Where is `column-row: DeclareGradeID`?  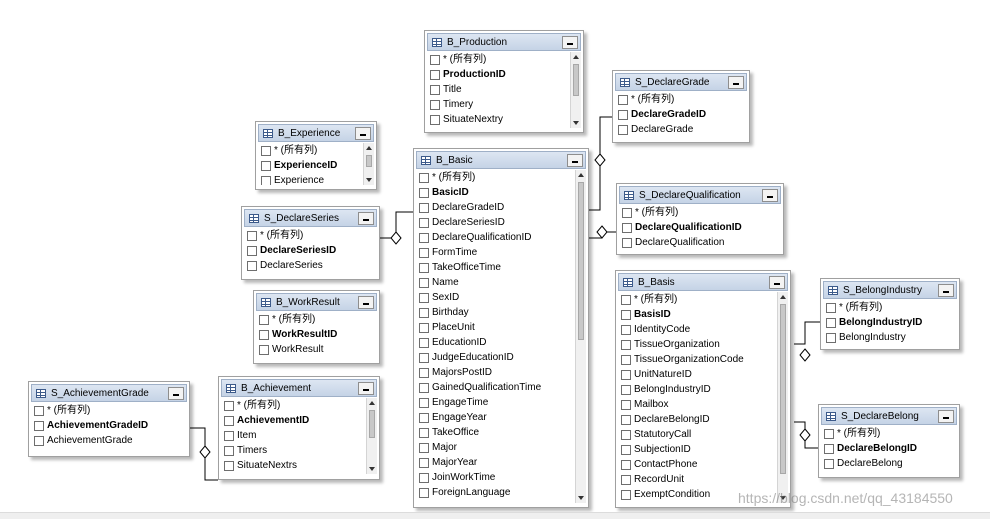 column-row: DeclareGradeID is located at coordinates (501, 207).